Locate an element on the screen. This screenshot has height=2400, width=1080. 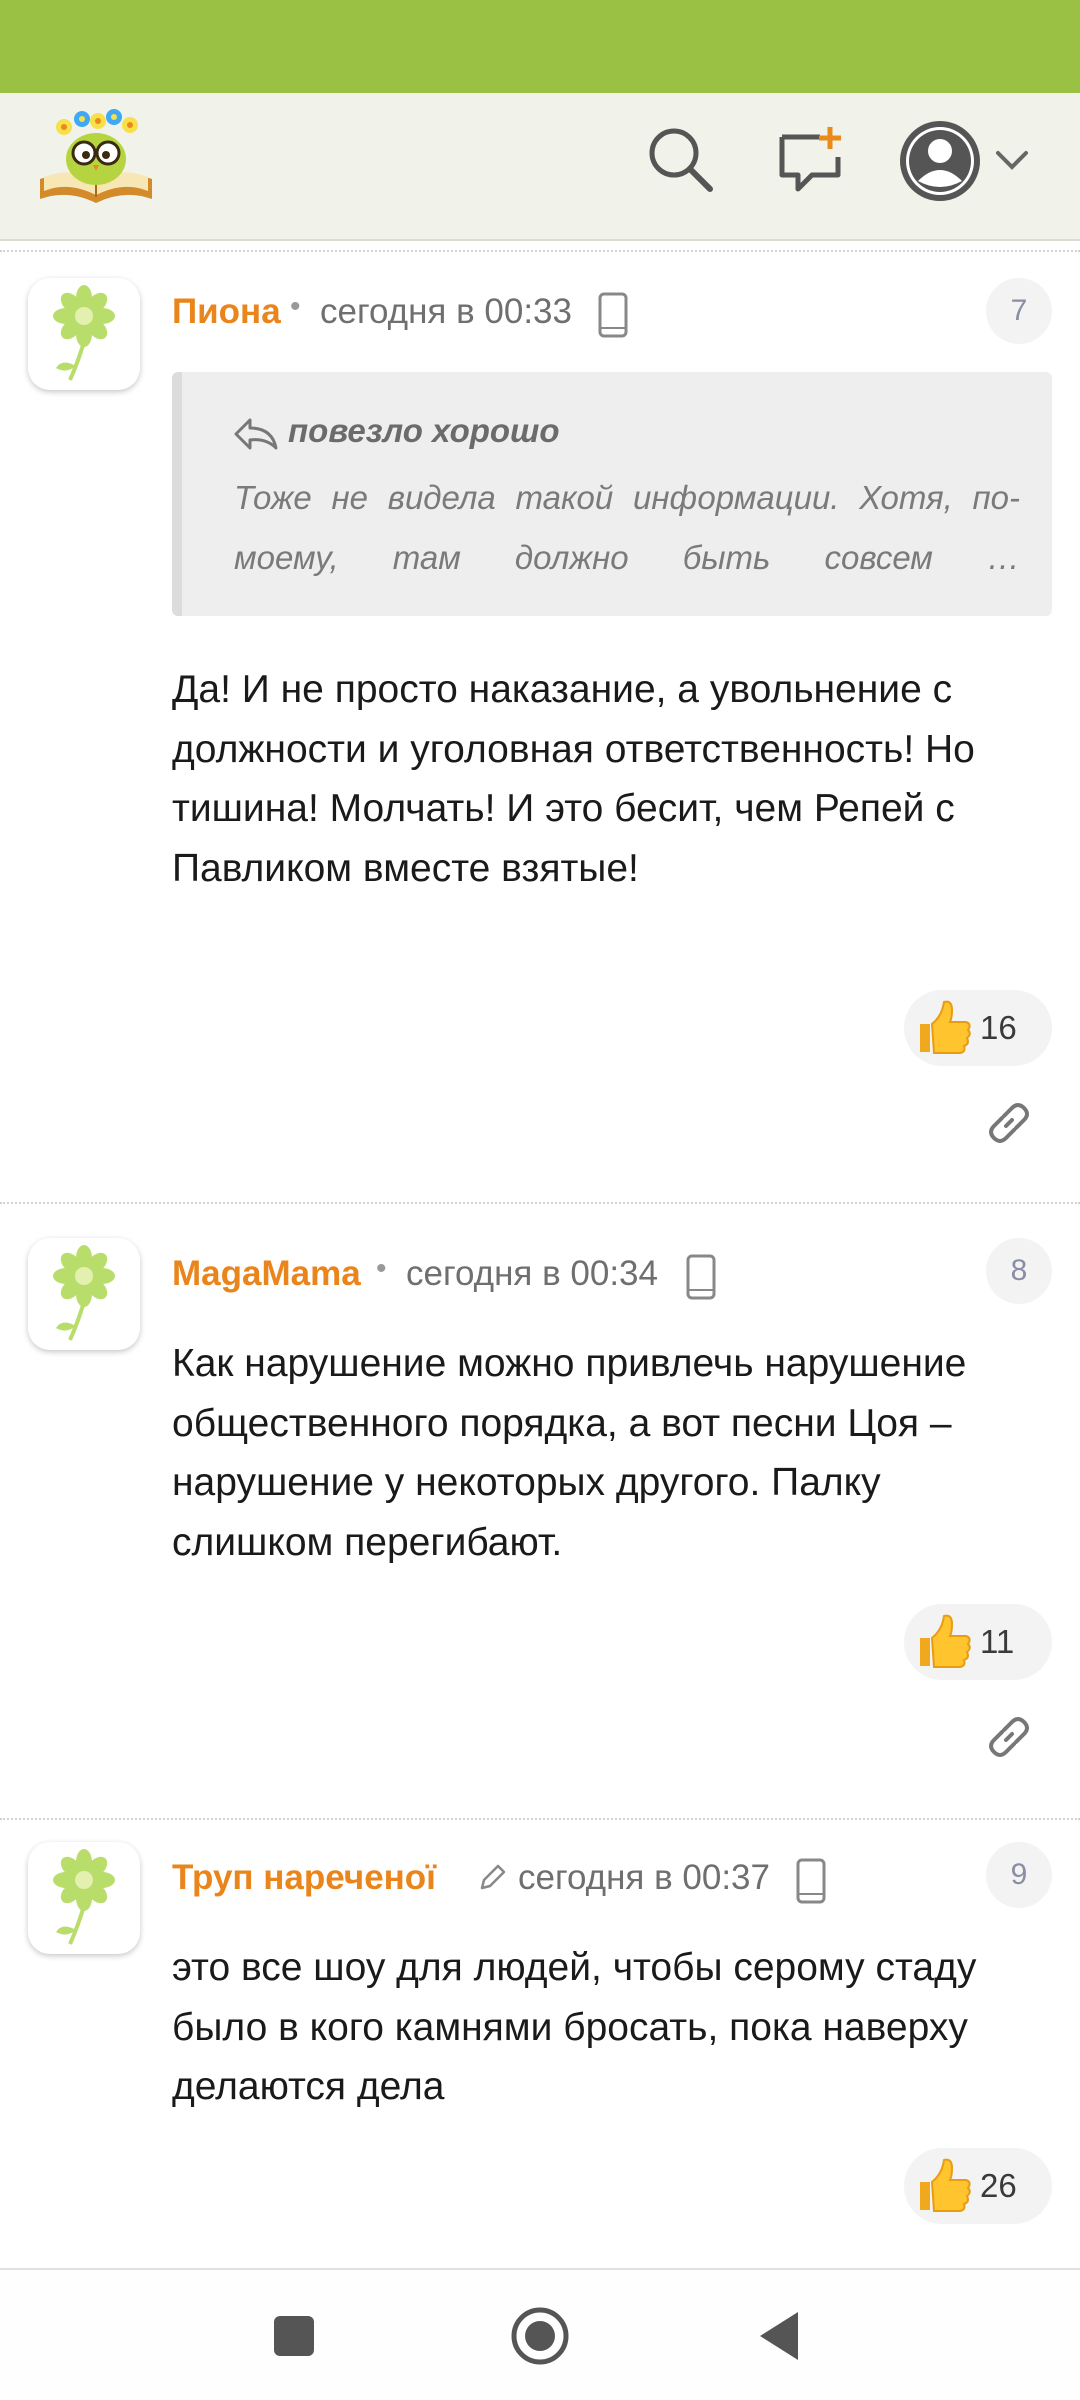
like-button: 26 is located at coordinates (978, 2186).